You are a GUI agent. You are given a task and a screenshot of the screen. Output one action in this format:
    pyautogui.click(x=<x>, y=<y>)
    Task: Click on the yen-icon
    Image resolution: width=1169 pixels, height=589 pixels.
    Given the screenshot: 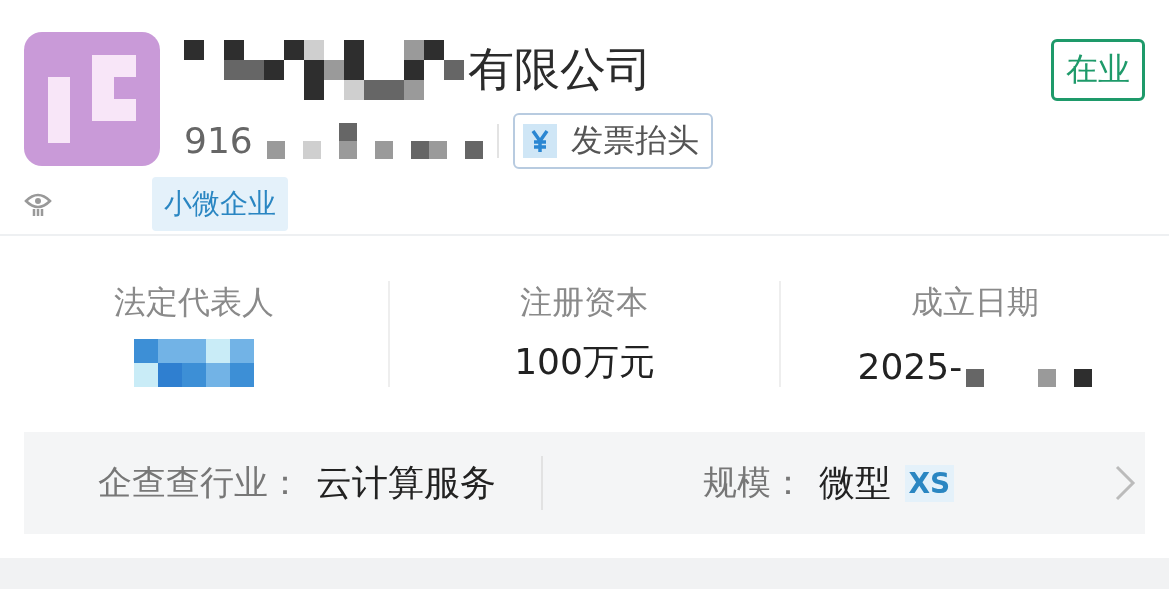 What is the action you would take?
    pyautogui.click(x=539, y=140)
    